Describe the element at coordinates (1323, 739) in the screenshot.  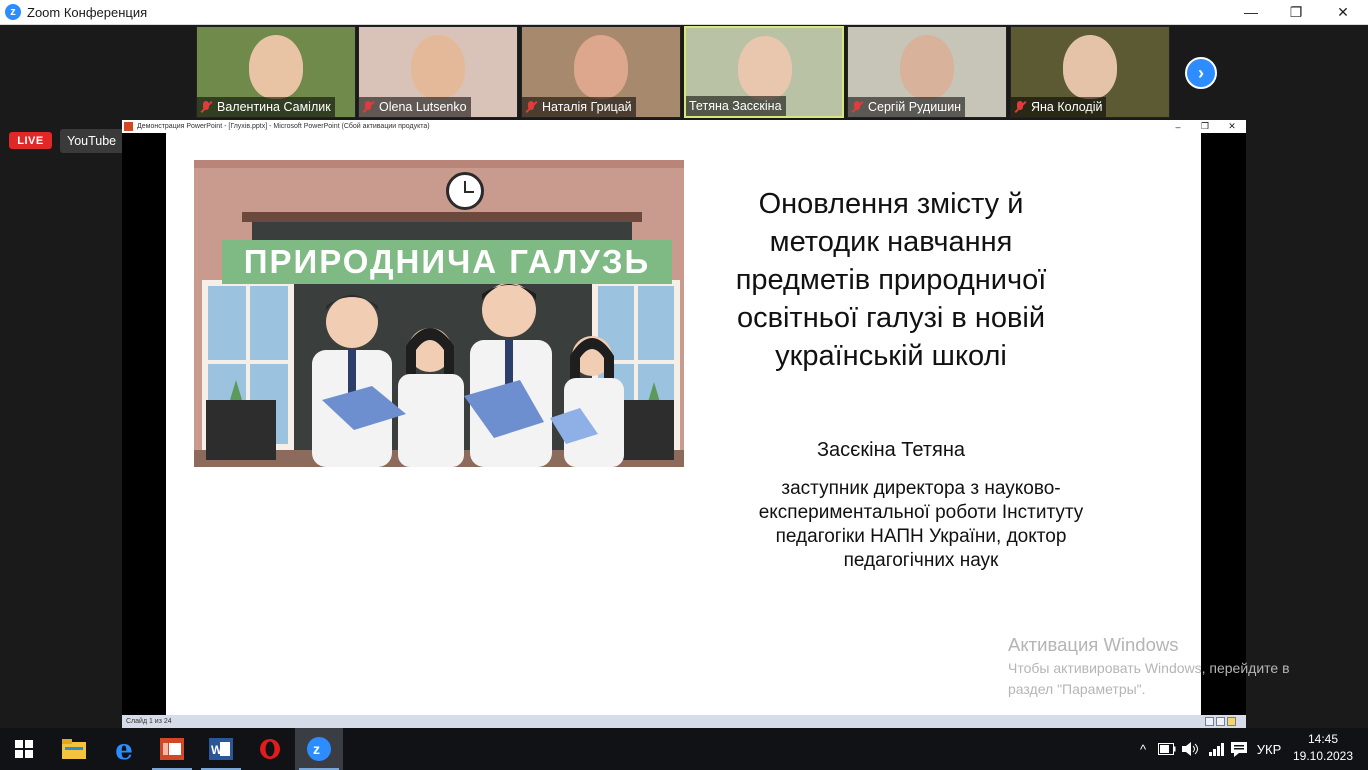
I see `clock-time: 14:45` at that location.